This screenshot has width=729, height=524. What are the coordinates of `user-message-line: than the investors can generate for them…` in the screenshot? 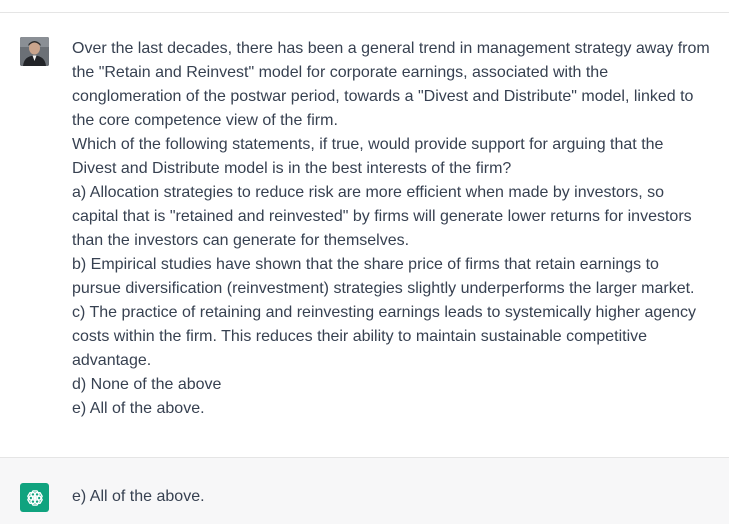 It's located at (241, 240).